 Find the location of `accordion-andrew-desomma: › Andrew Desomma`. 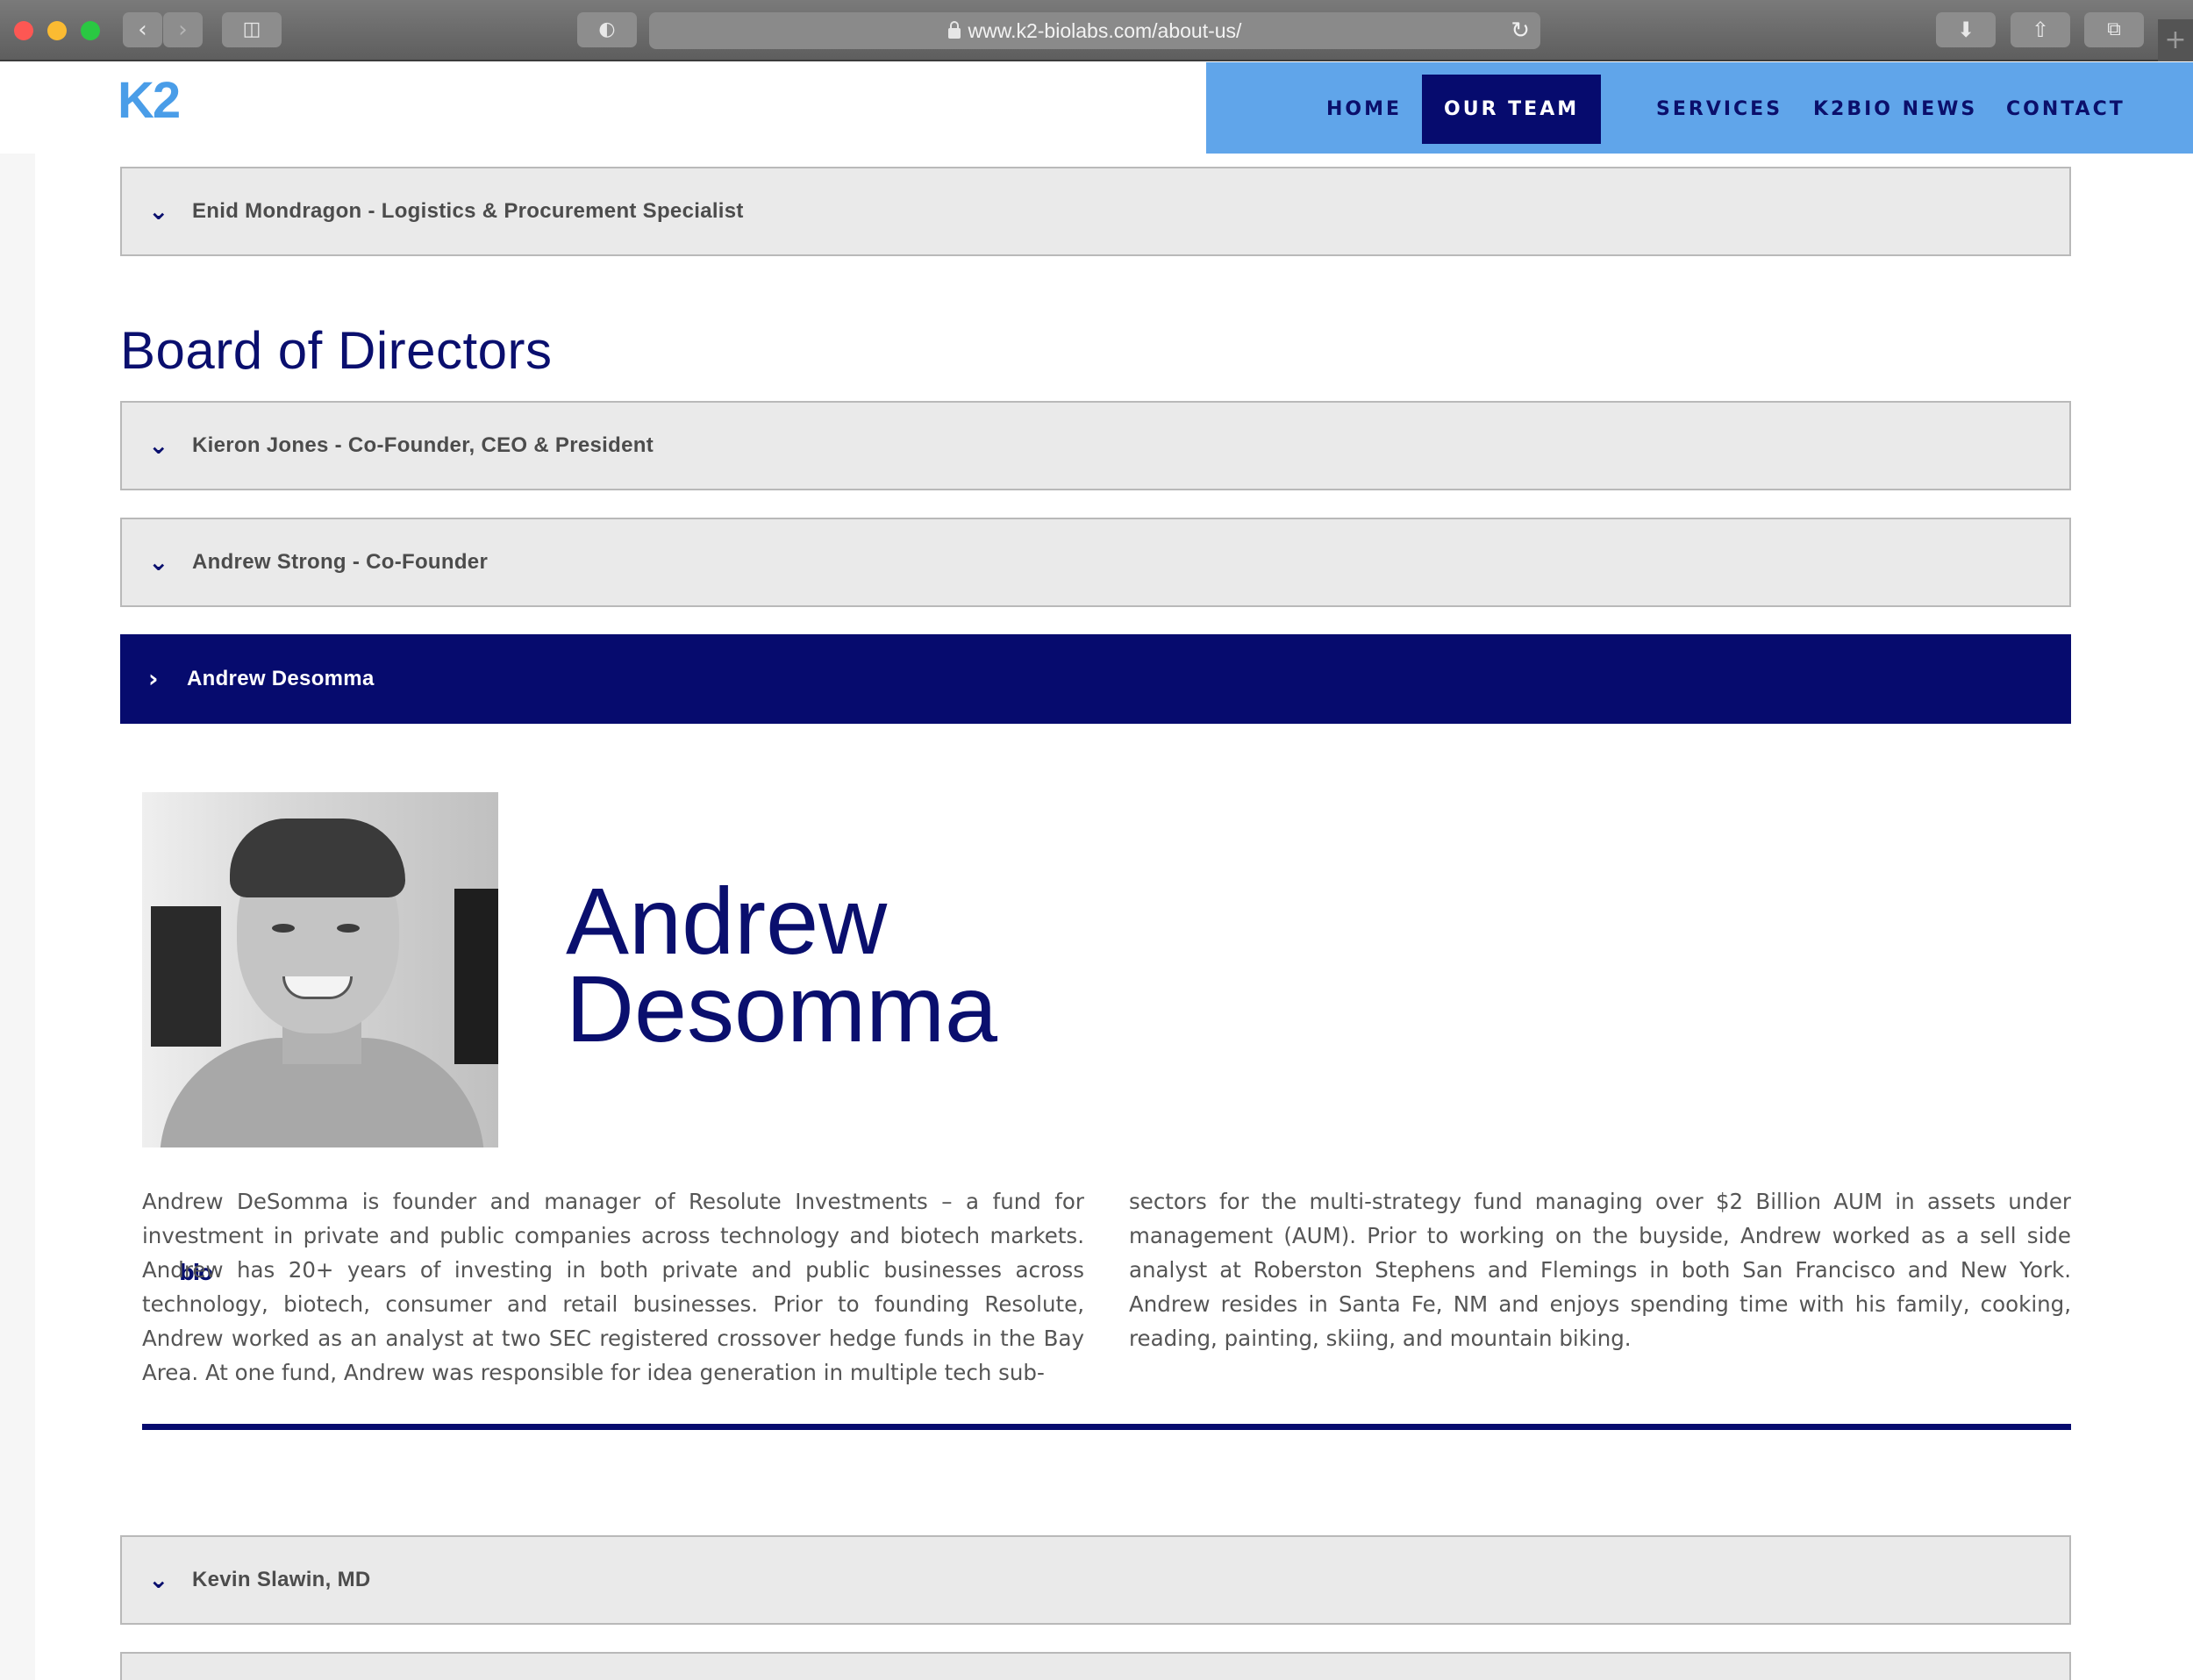

accordion-andrew-desomma: › Andrew Desomma is located at coordinates (1095, 679).